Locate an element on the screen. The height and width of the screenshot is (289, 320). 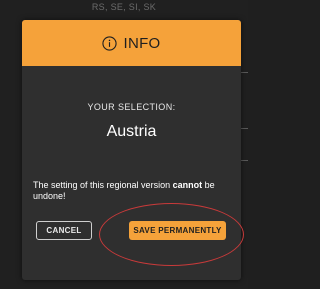
warning-emphasis: cannot is located at coordinates (187, 185).